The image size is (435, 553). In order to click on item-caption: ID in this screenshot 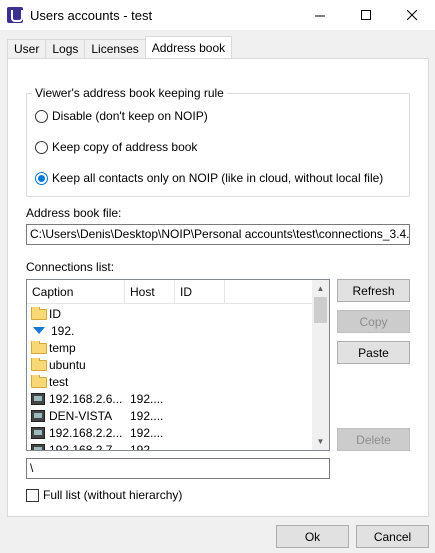, I will do `click(55, 313)`.